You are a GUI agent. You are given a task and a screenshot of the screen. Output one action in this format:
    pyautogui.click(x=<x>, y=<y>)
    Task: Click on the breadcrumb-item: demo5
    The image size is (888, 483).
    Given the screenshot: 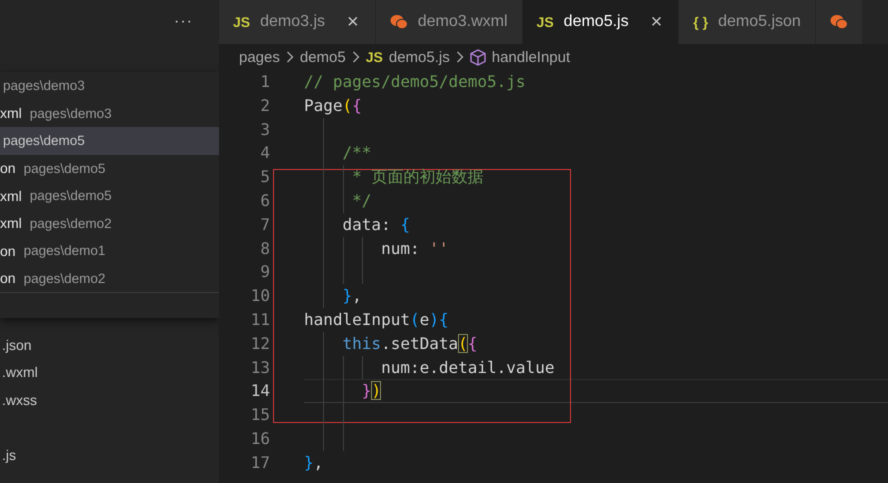 What is the action you would take?
    pyautogui.click(x=323, y=57)
    